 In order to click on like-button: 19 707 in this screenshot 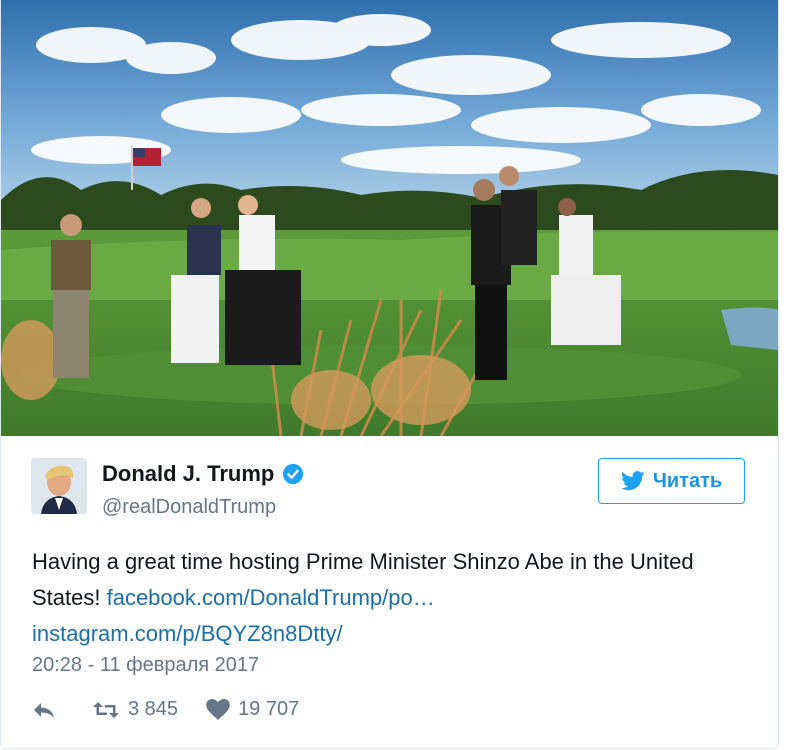, I will do `click(252, 709)`.